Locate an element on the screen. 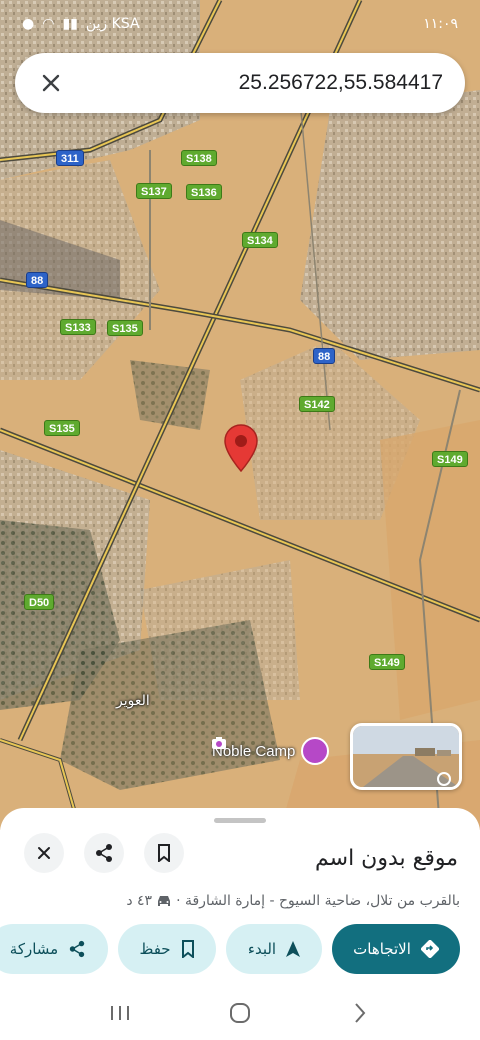 Image resolution: width=480 pixels, height=1040 pixels. close-sheet-button is located at coordinates (44, 853).